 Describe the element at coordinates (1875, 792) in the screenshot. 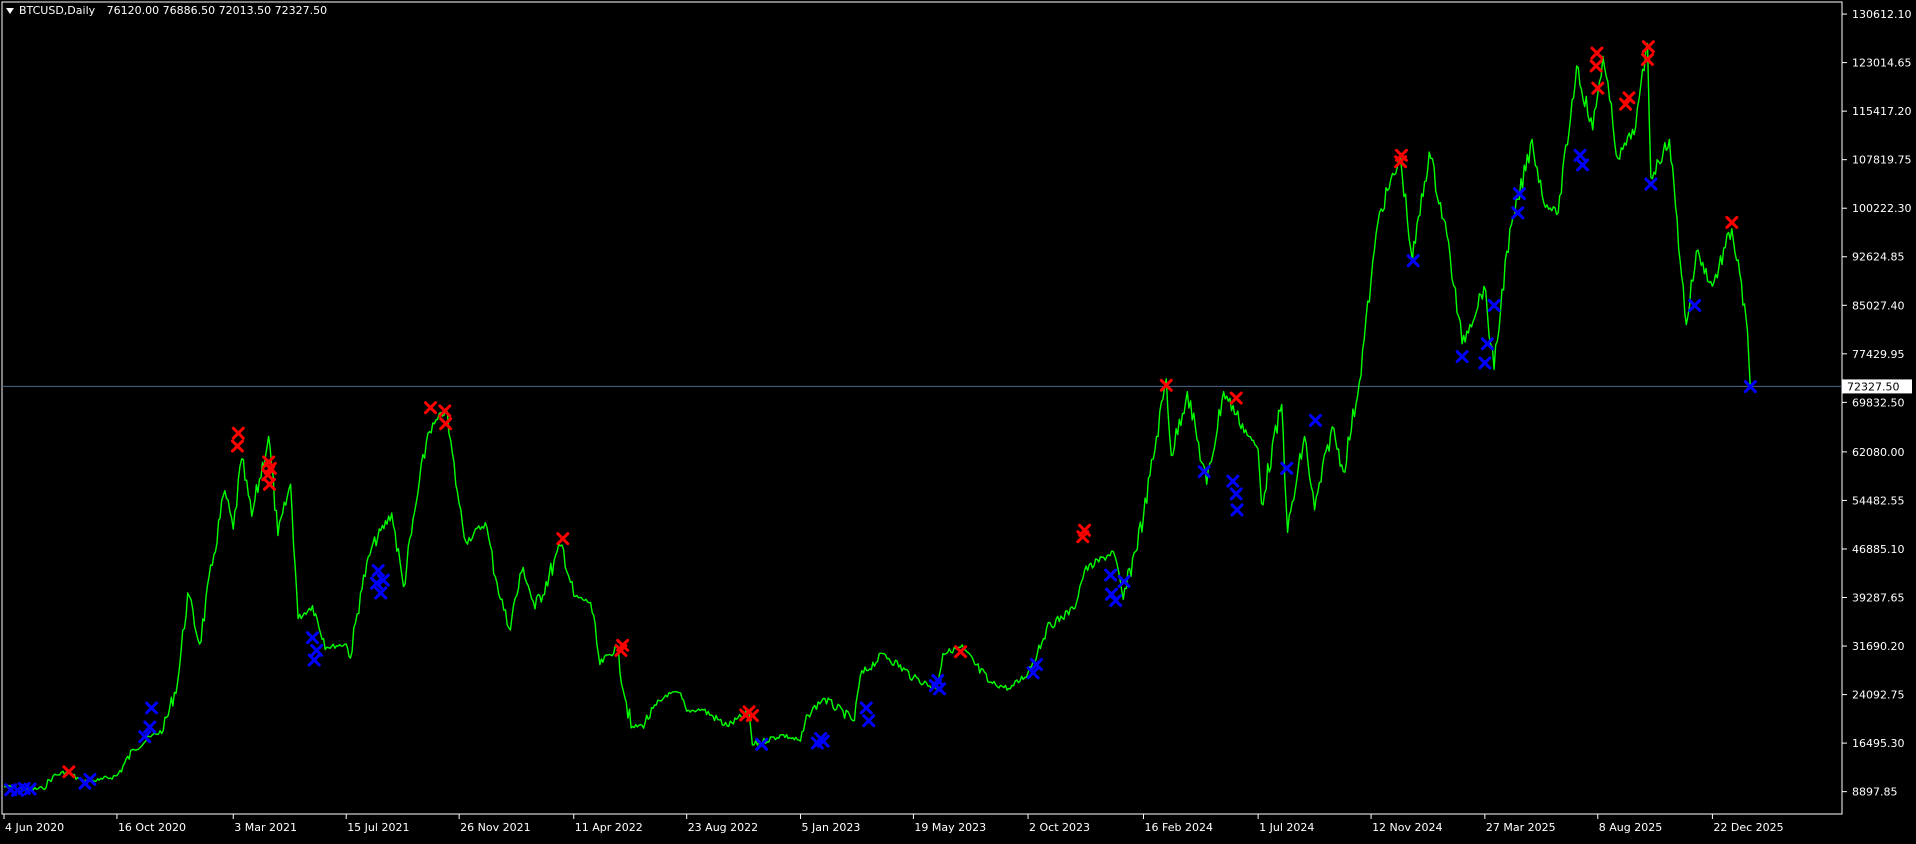

I see `y-tick-label: 8897.85` at that location.